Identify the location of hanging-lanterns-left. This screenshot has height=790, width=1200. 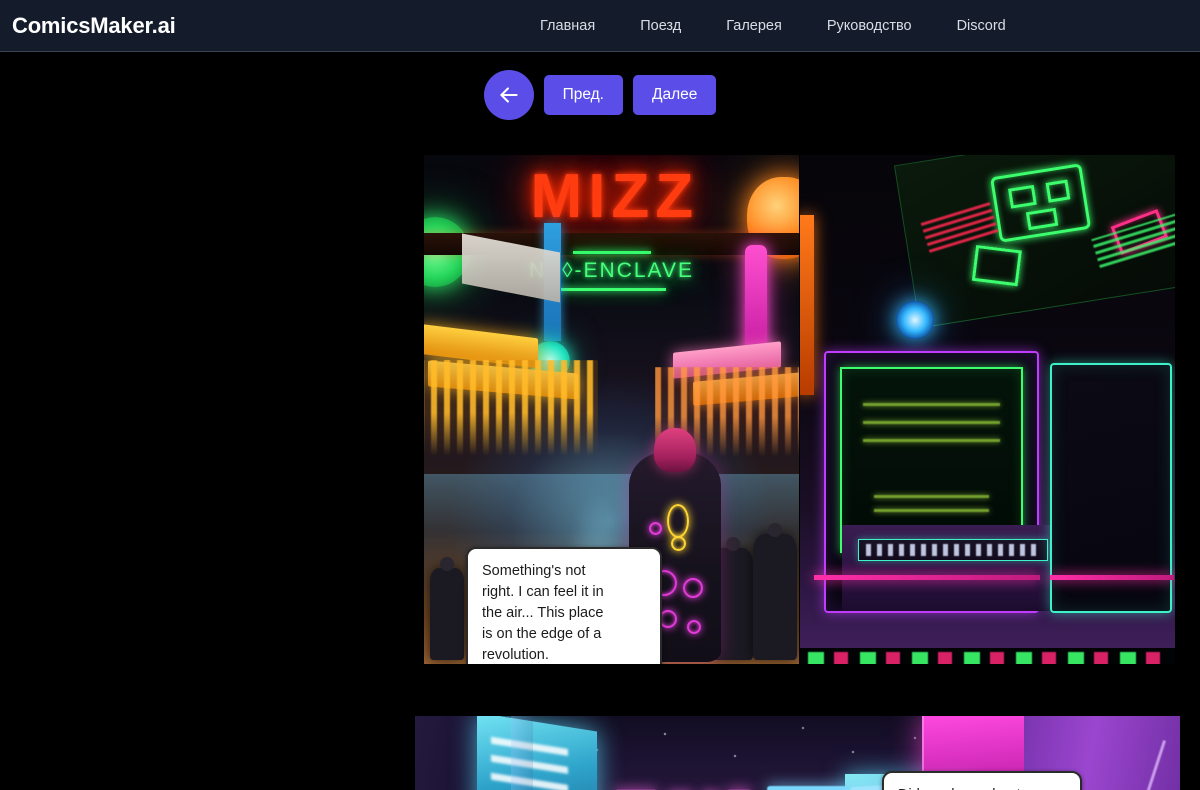
(511, 408).